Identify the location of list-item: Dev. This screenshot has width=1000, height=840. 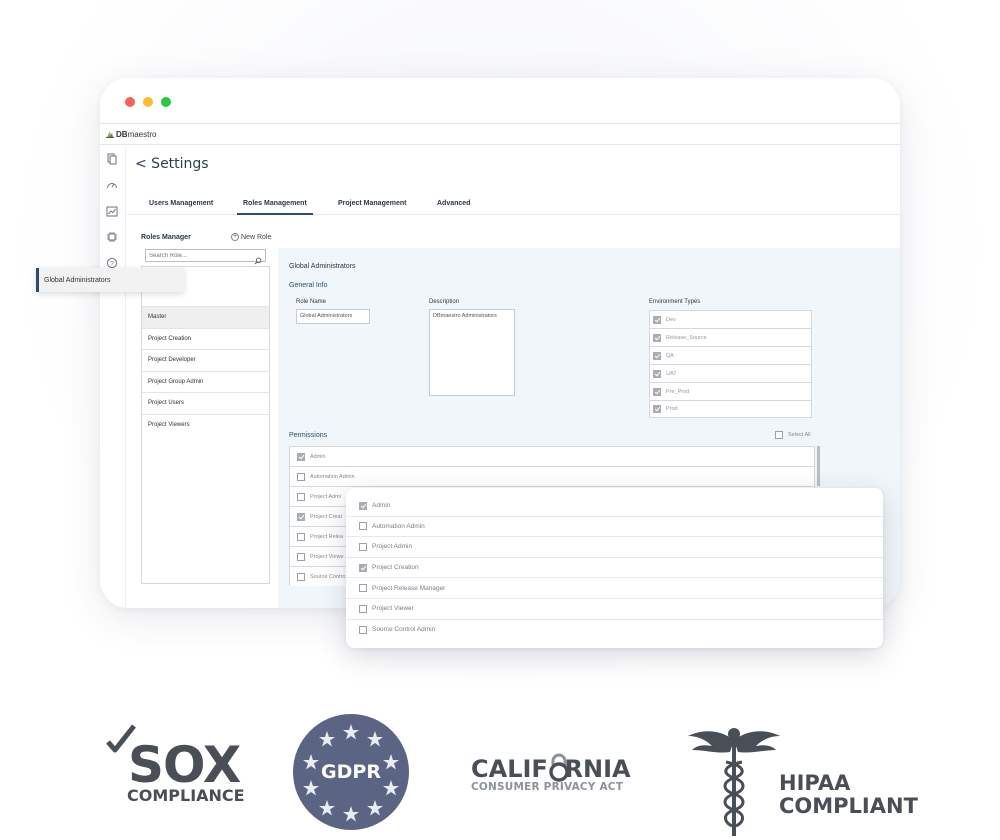
(730, 319).